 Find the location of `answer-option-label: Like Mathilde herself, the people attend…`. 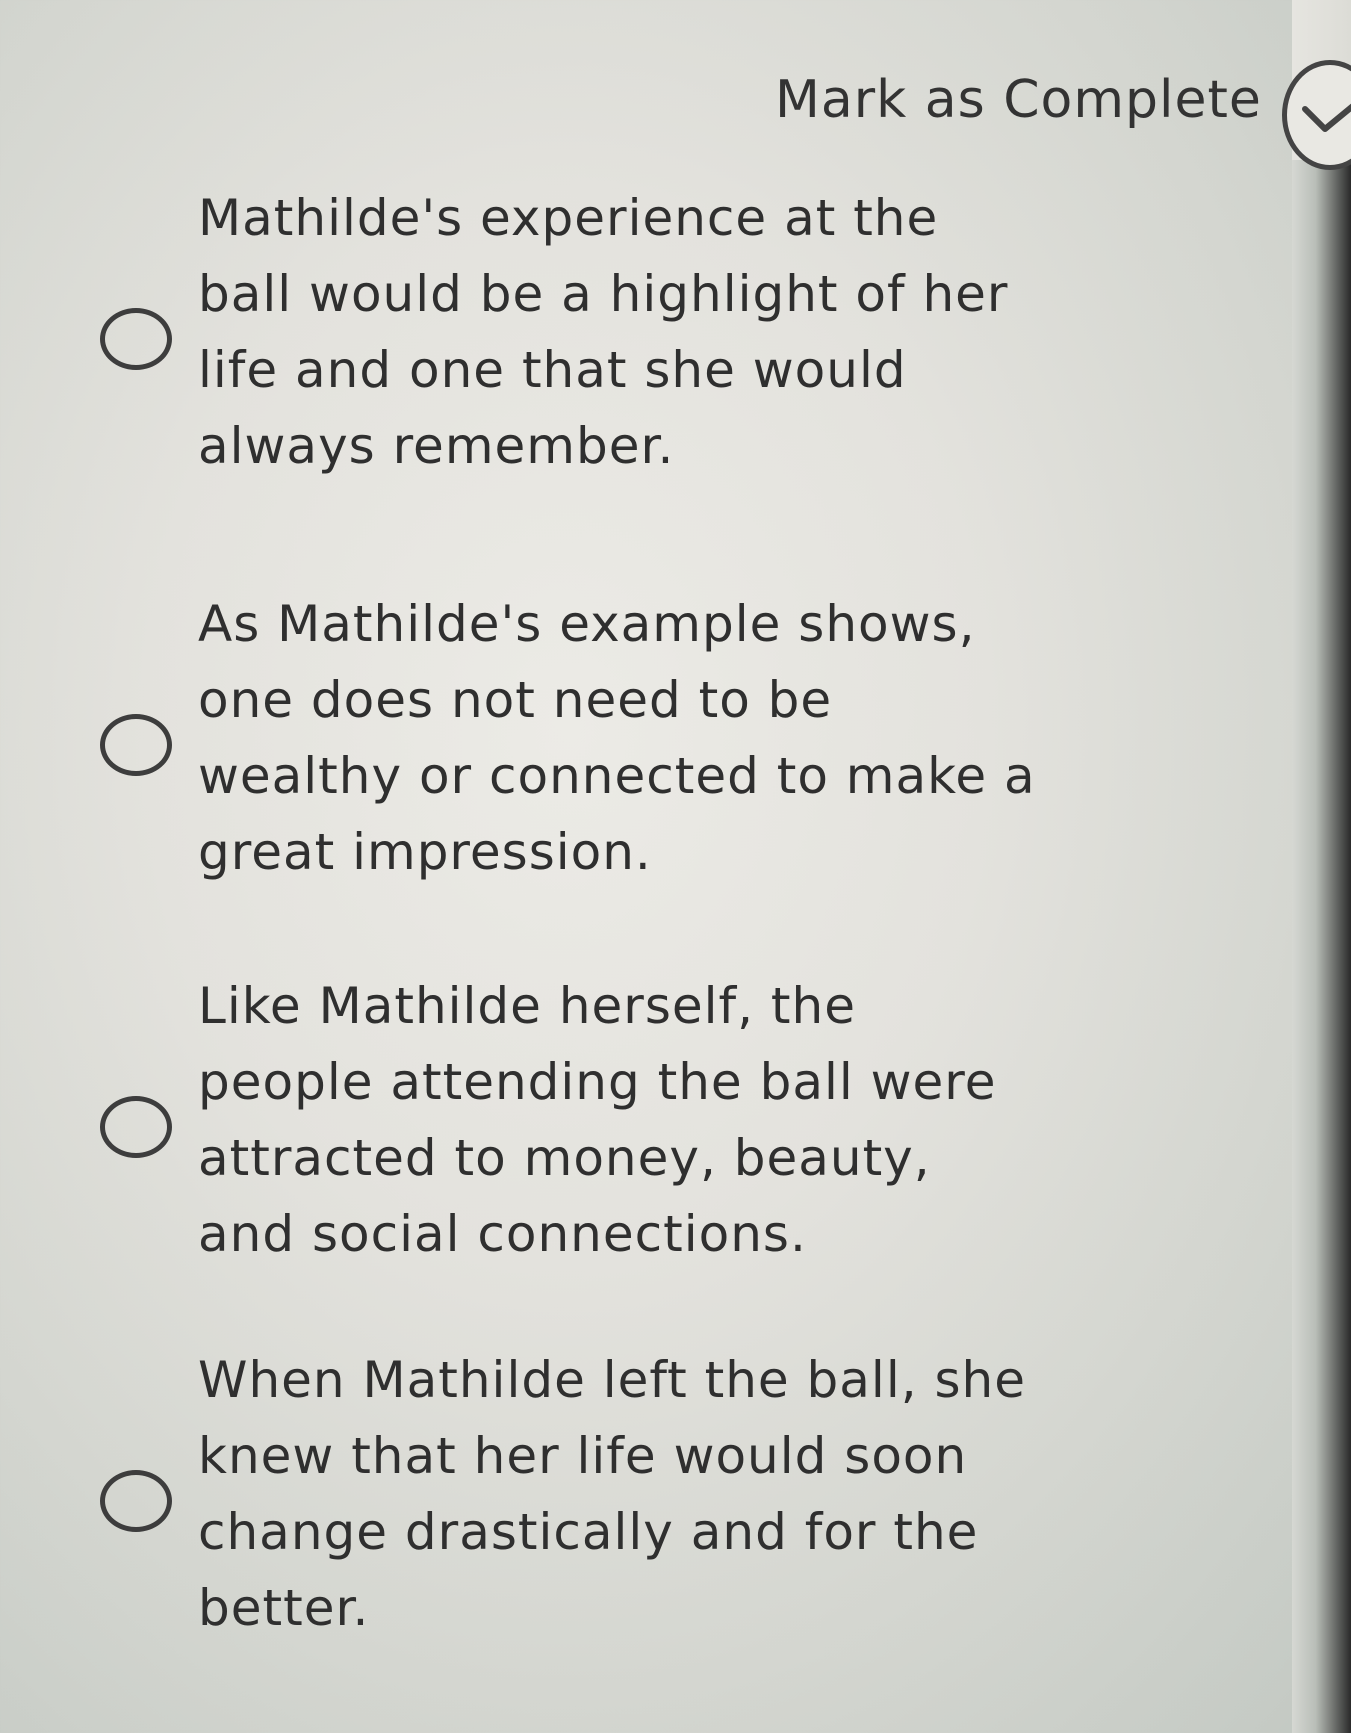

answer-option-label: Like Mathilde herself, the people attend… is located at coordinates (597, 1120).